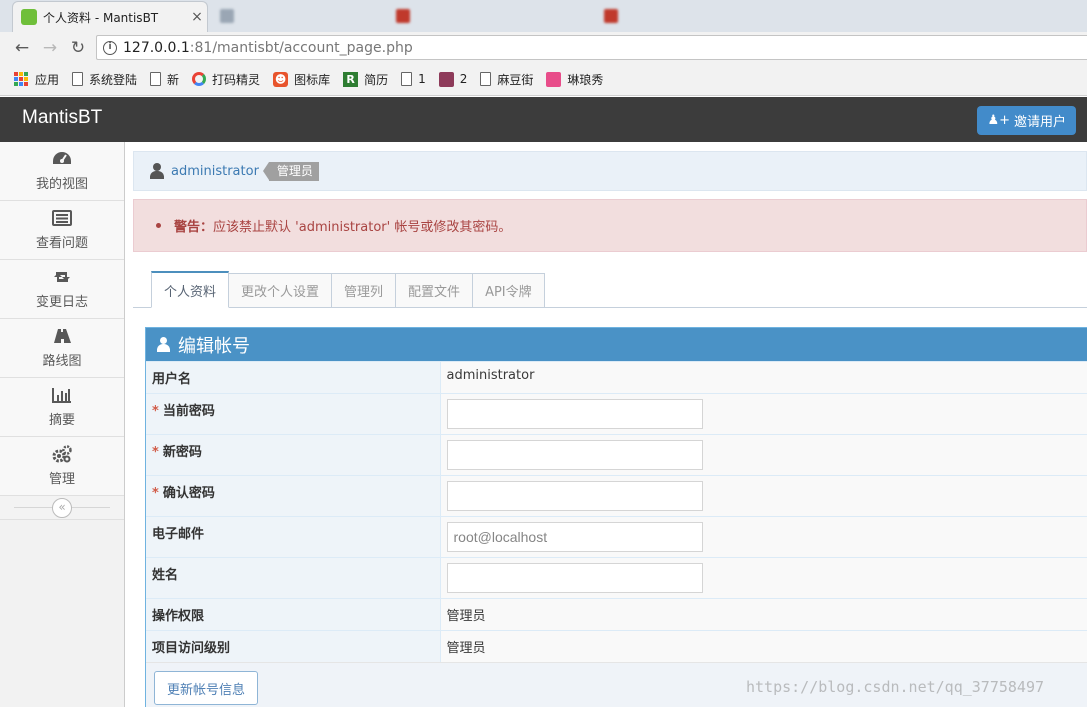 Image resolution: width=1087 pixels, height=707 pixels. Describe the element at coordinates (199, 79) in the screenshot. I see `circle-icon` at that location.